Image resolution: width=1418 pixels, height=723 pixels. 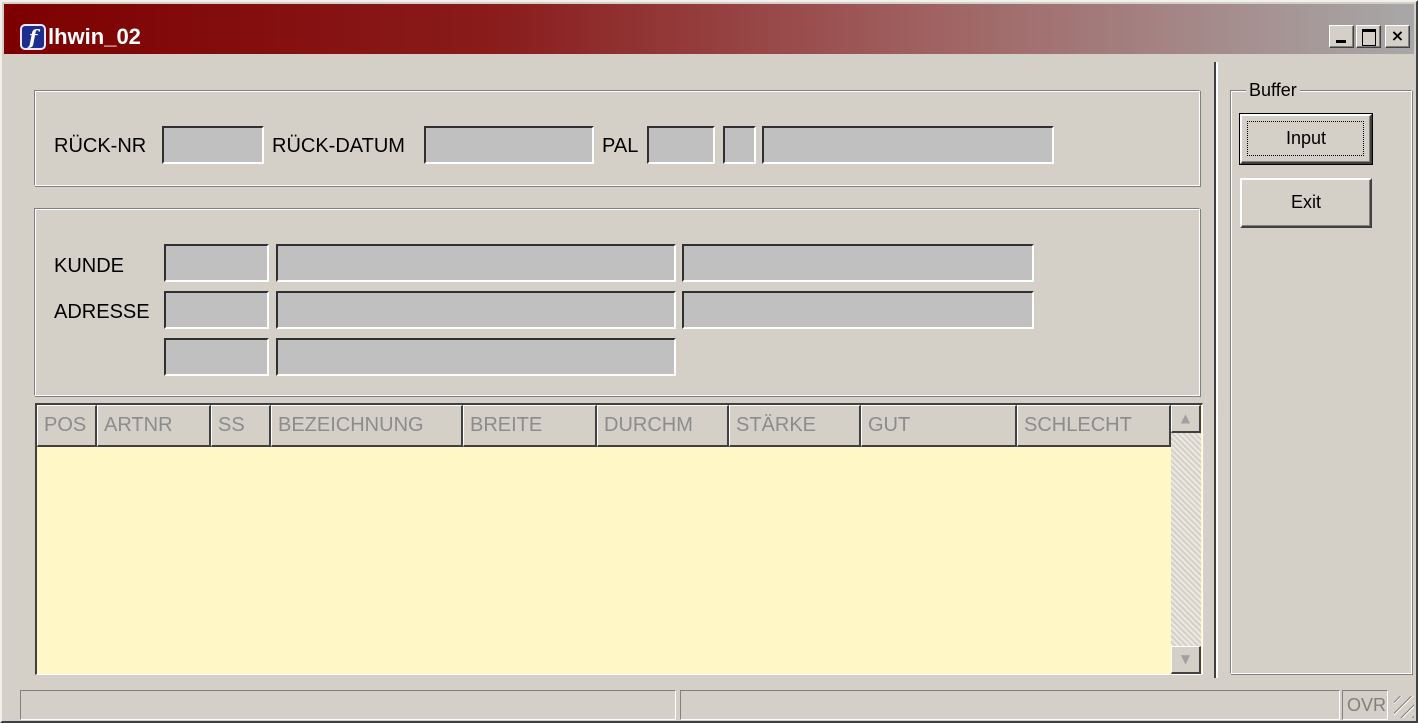 What do you see at coordinates (1216, 370) in the screenshot?
I see `vertical-divider` at bounding box center [1216, 370].